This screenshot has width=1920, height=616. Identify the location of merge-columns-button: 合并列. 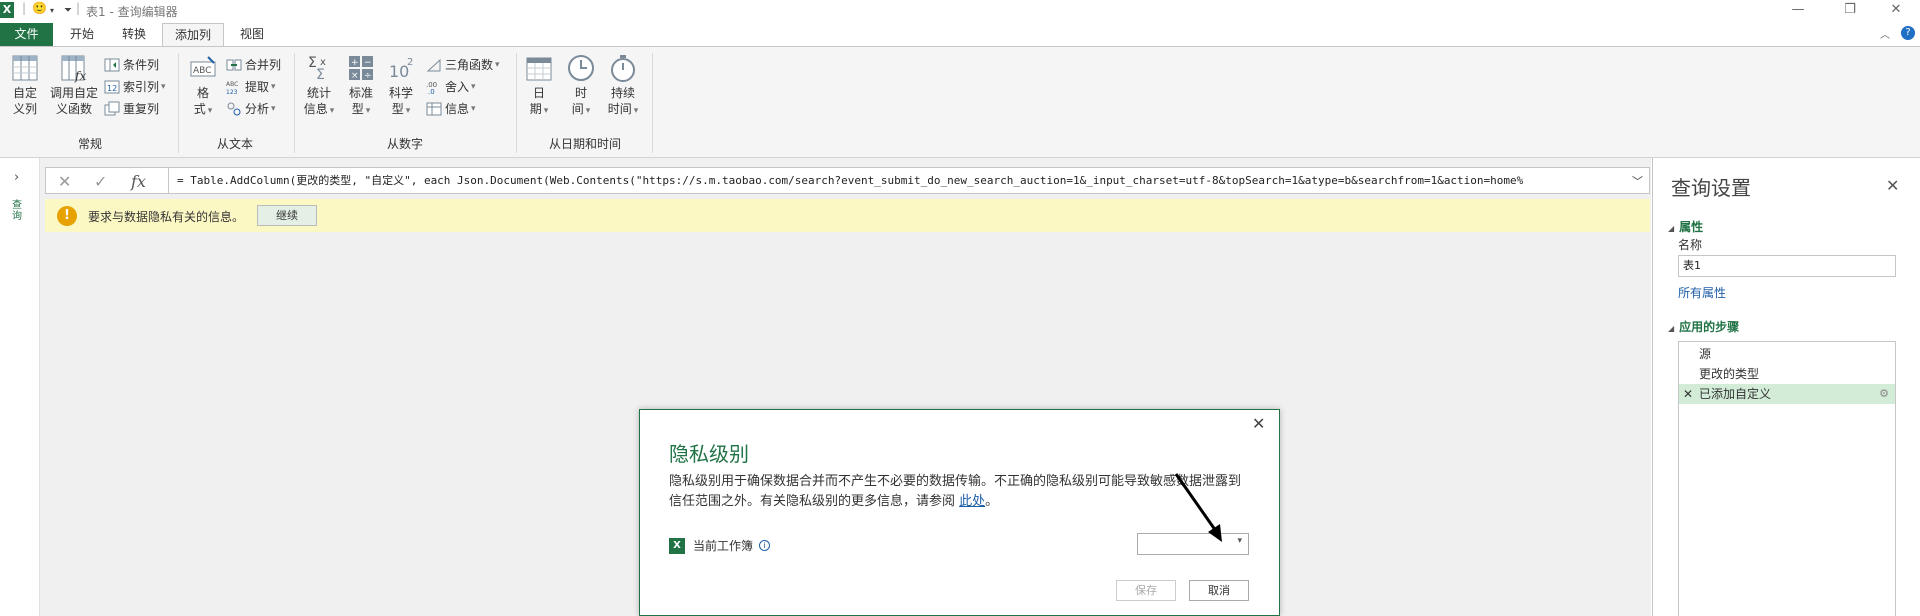
(253, 65).